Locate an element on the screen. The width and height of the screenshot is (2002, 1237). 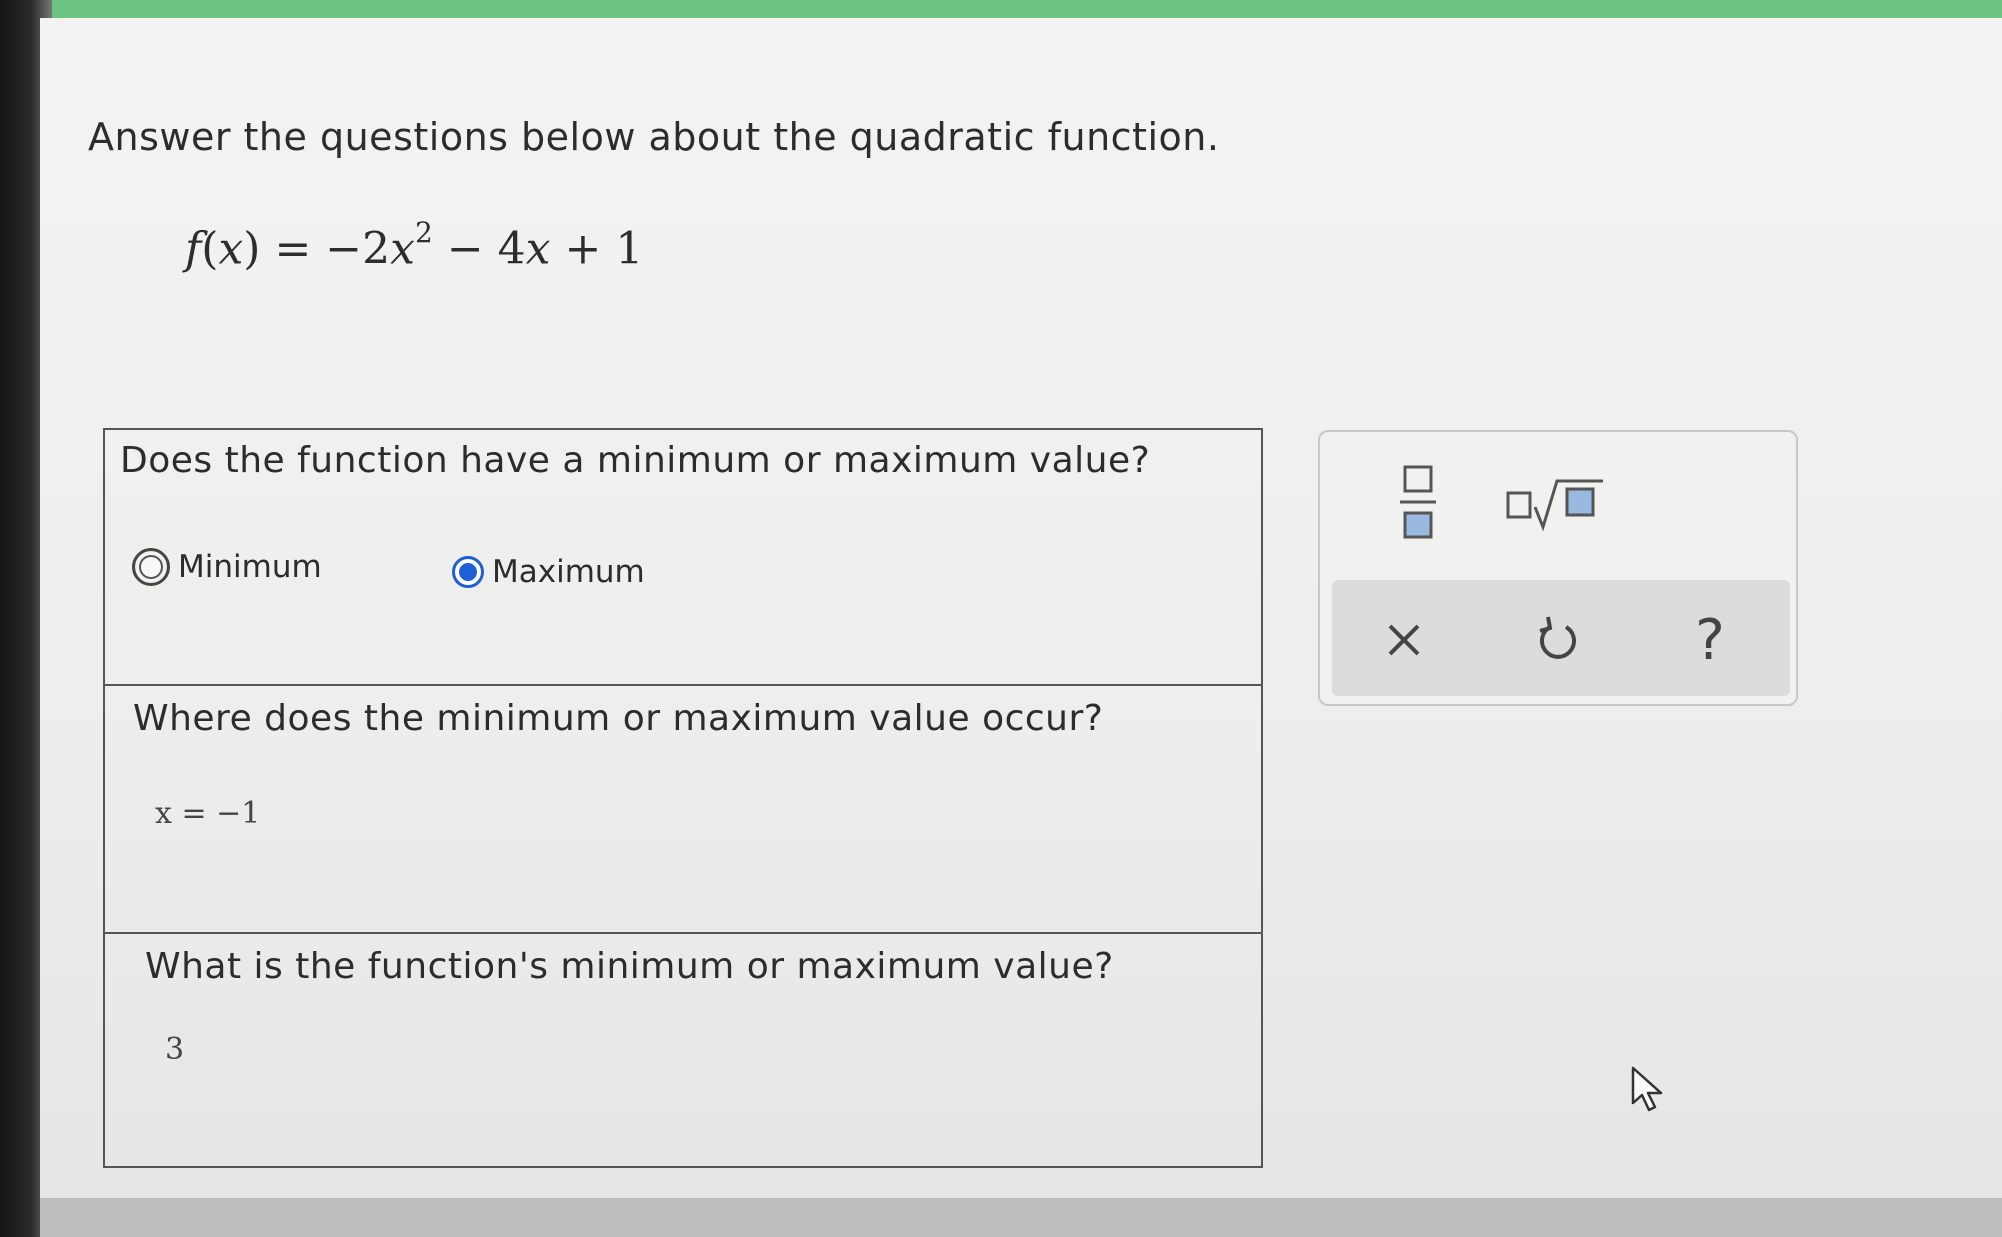
mouse-pointer-icon is located at coordinates (1648, 1091).